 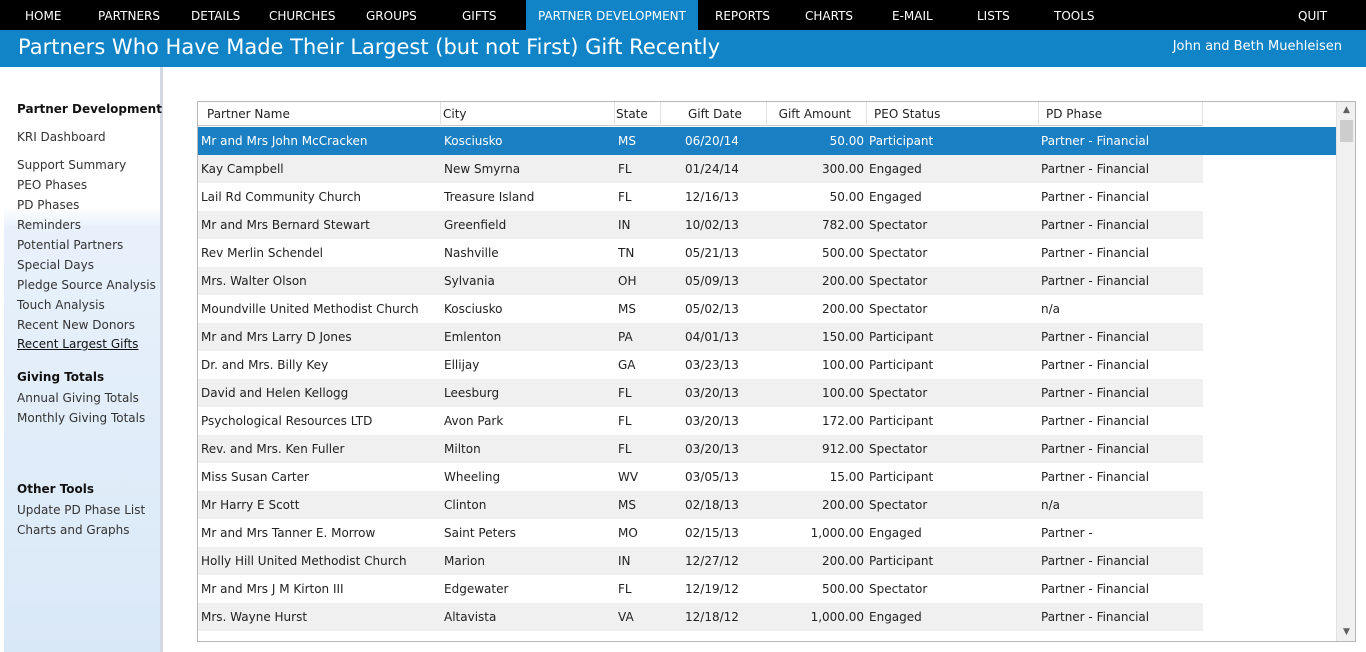 I want to click on cell-city: New Smyrna, so click(x=482, y=169).